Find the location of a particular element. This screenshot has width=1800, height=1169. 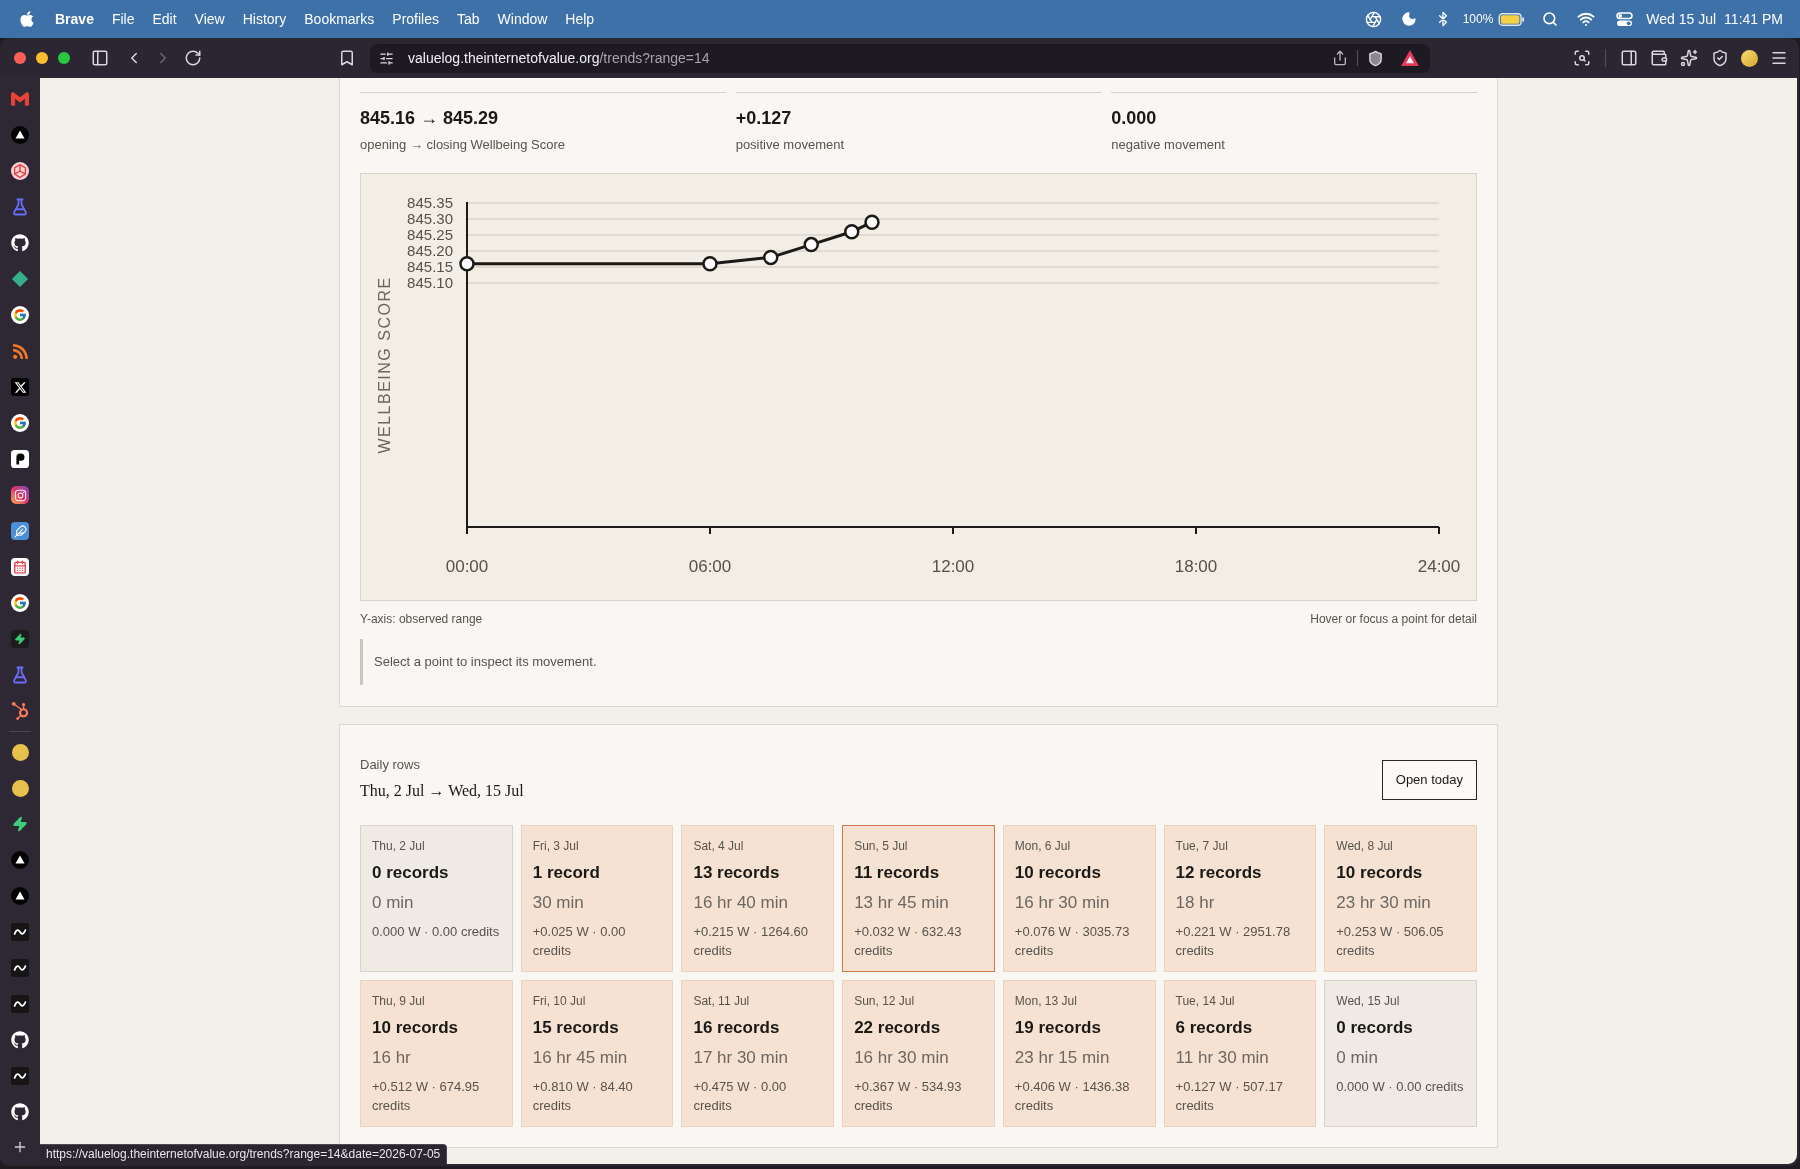

day-card: Mon, 13 Jul 19 records 23 hr 15 min +0.406 W · 1436.38 credits is located at coordinates (1079, 1053).